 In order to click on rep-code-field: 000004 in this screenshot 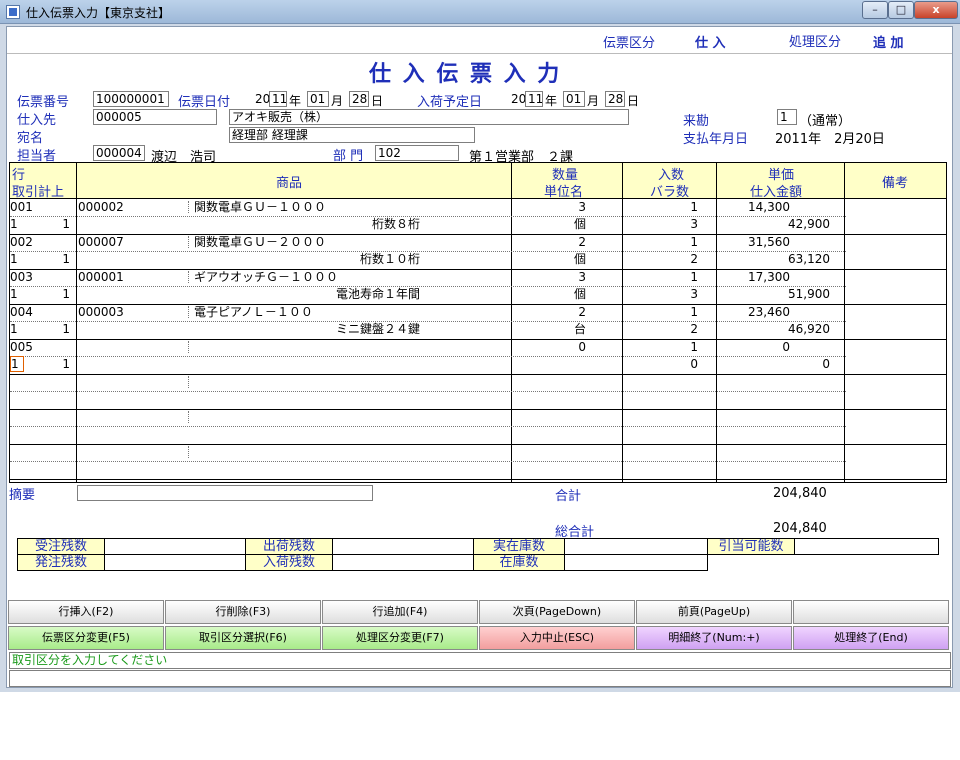, I will do `click(119, 153)`.